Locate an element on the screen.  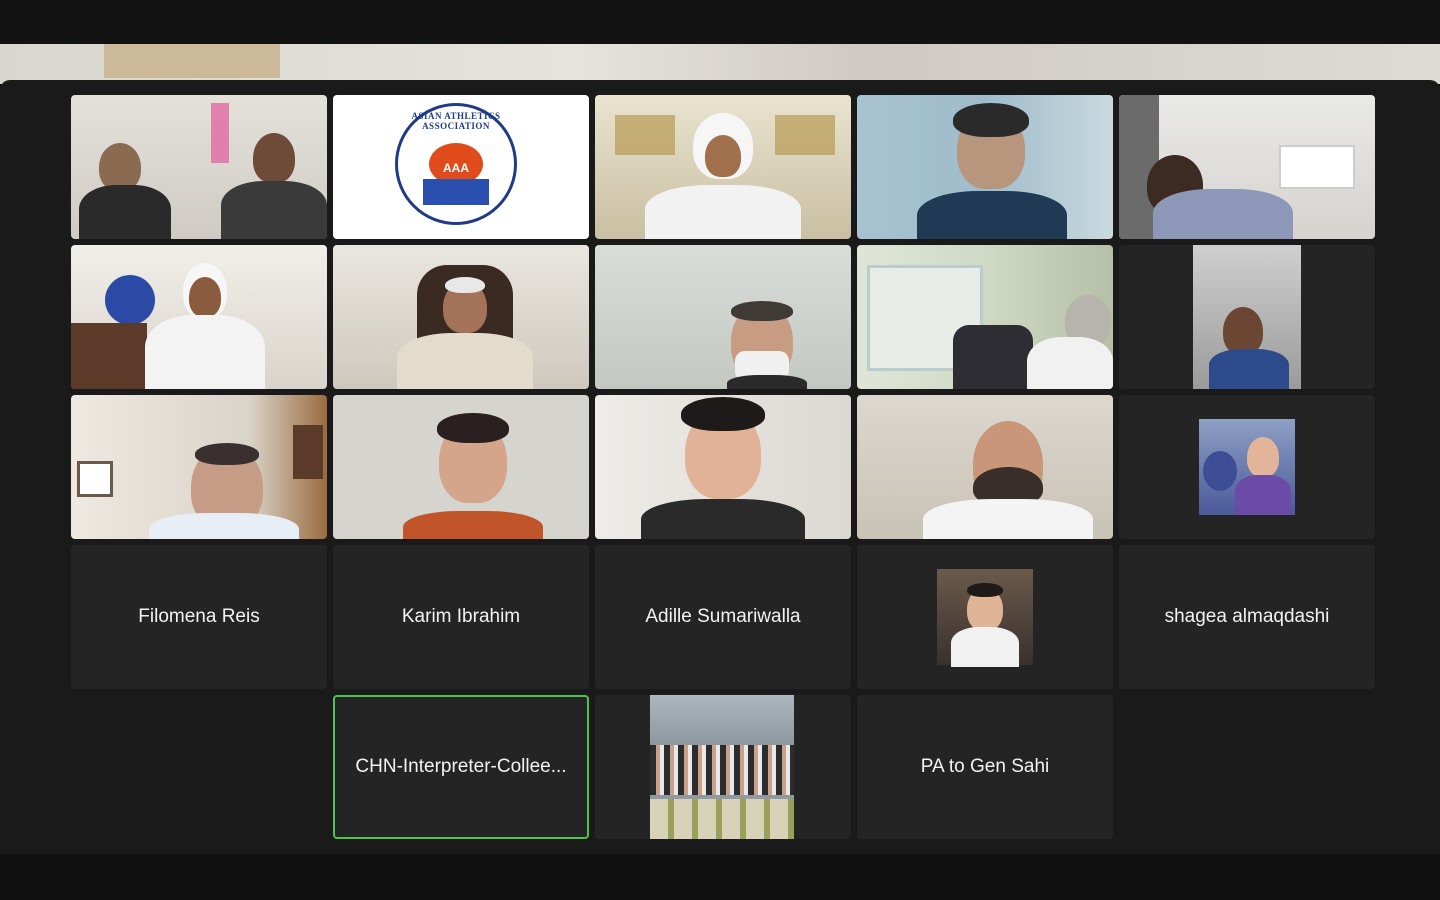
logo-text: ASIAN ATHLETICS ASSOCIATION is located at coordinates (456, 121).